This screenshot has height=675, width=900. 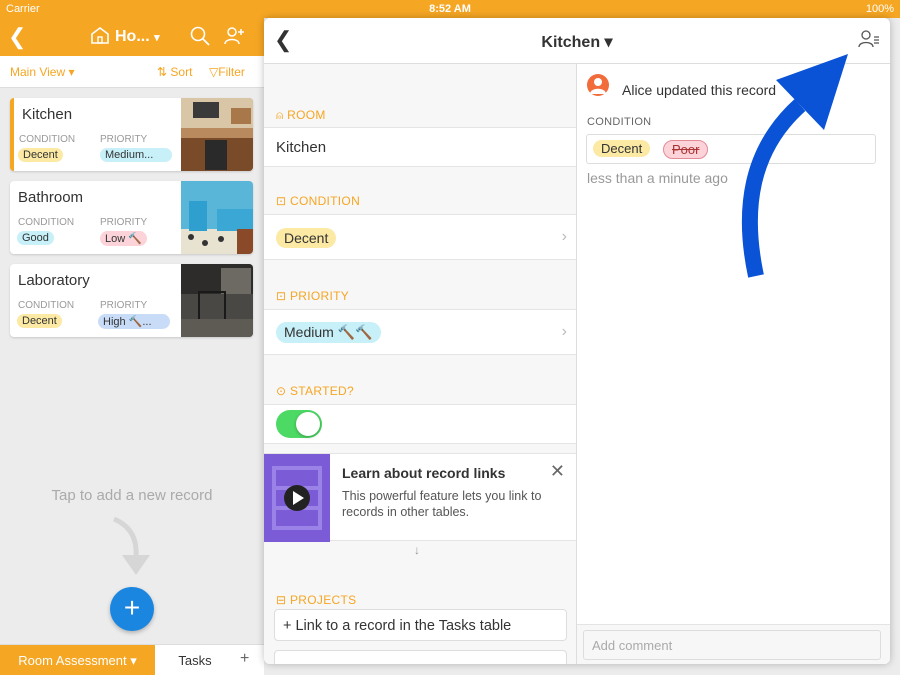 What do you see at coordinates (200, 38) in the screenshot?
I see `search-icon` at bounding box center [200, 38].